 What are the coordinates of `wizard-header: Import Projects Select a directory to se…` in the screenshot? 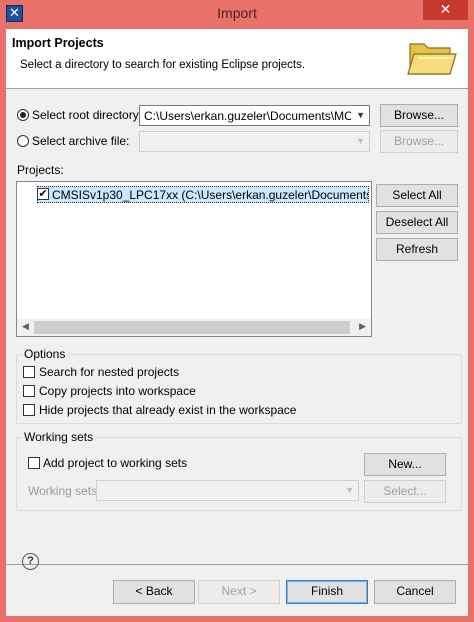 It's located at (237, 59).